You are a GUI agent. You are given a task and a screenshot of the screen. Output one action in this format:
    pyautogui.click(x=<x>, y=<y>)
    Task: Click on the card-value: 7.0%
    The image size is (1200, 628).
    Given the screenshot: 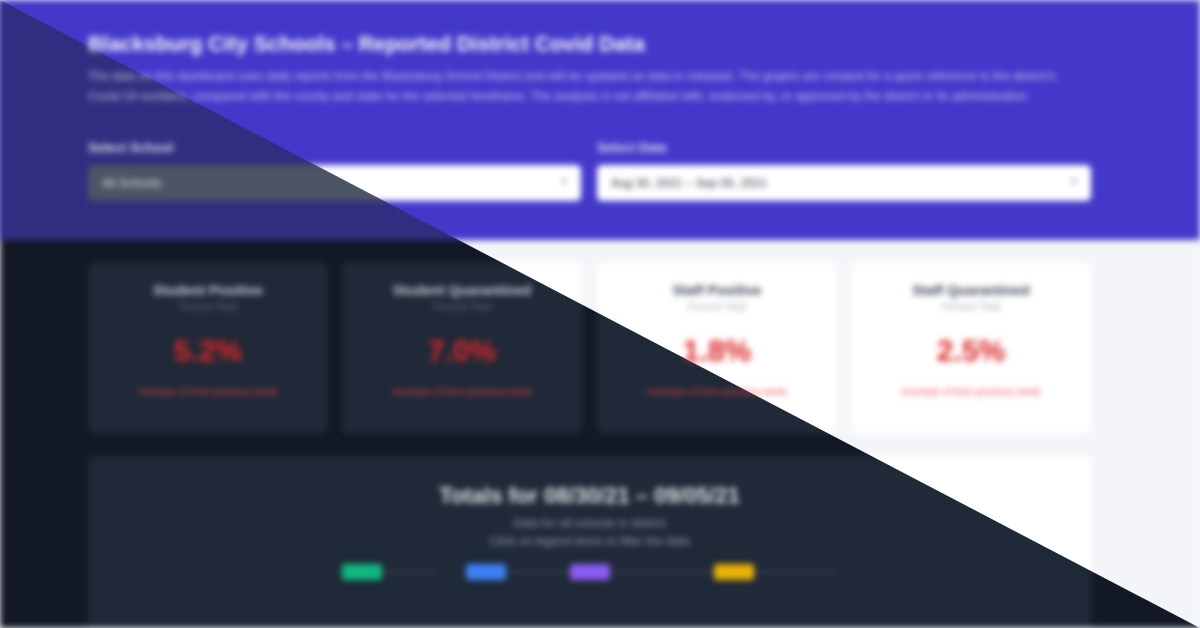 What is the action you would take?
    pyautogui.click(x=462, y=351)
    